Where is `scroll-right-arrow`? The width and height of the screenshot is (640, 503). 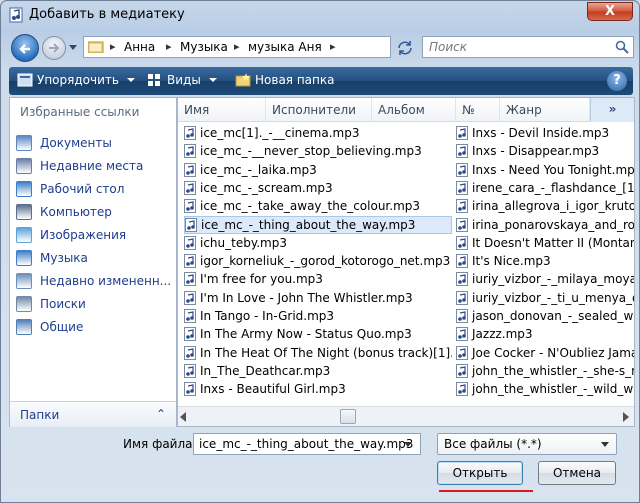 scroll-right-arrow is located at coordinates (626, 417).